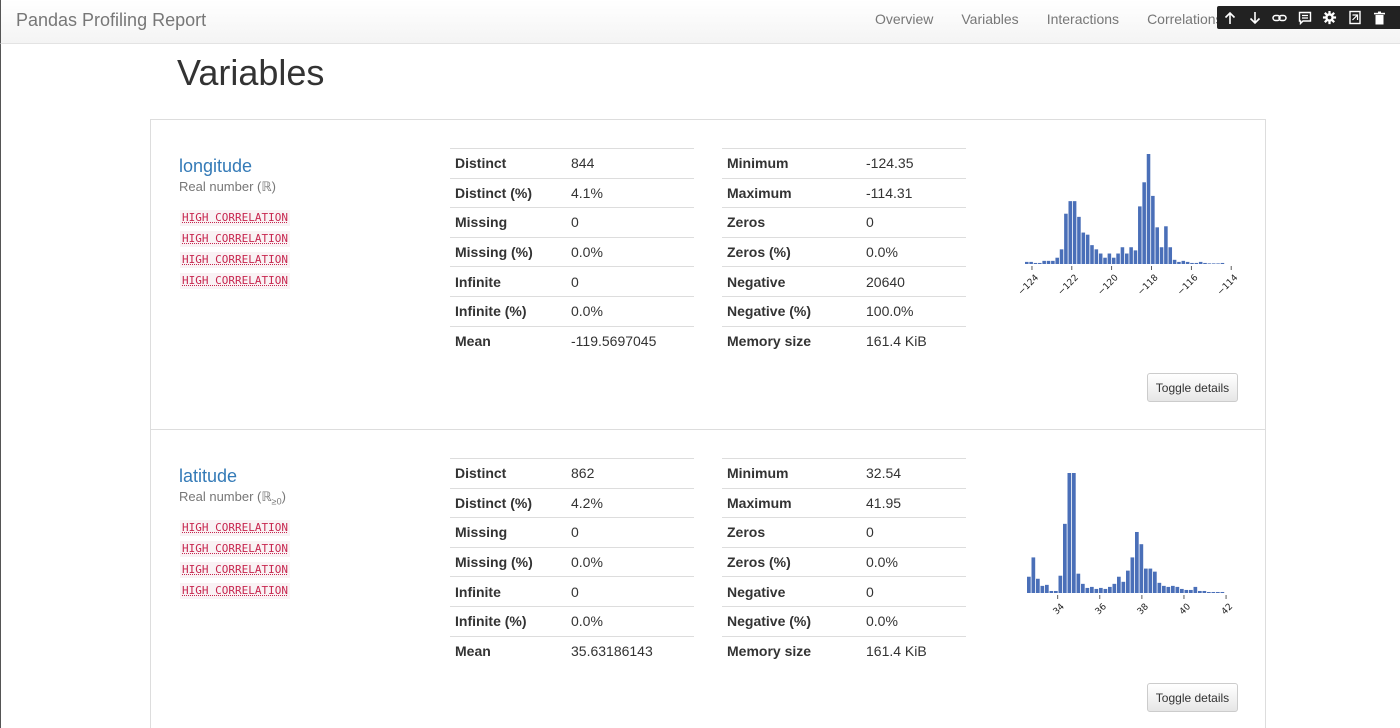 The width and height of the screenshot is (1400, 728). I want to click on stat-value: 4.2%, so click(630, 503).